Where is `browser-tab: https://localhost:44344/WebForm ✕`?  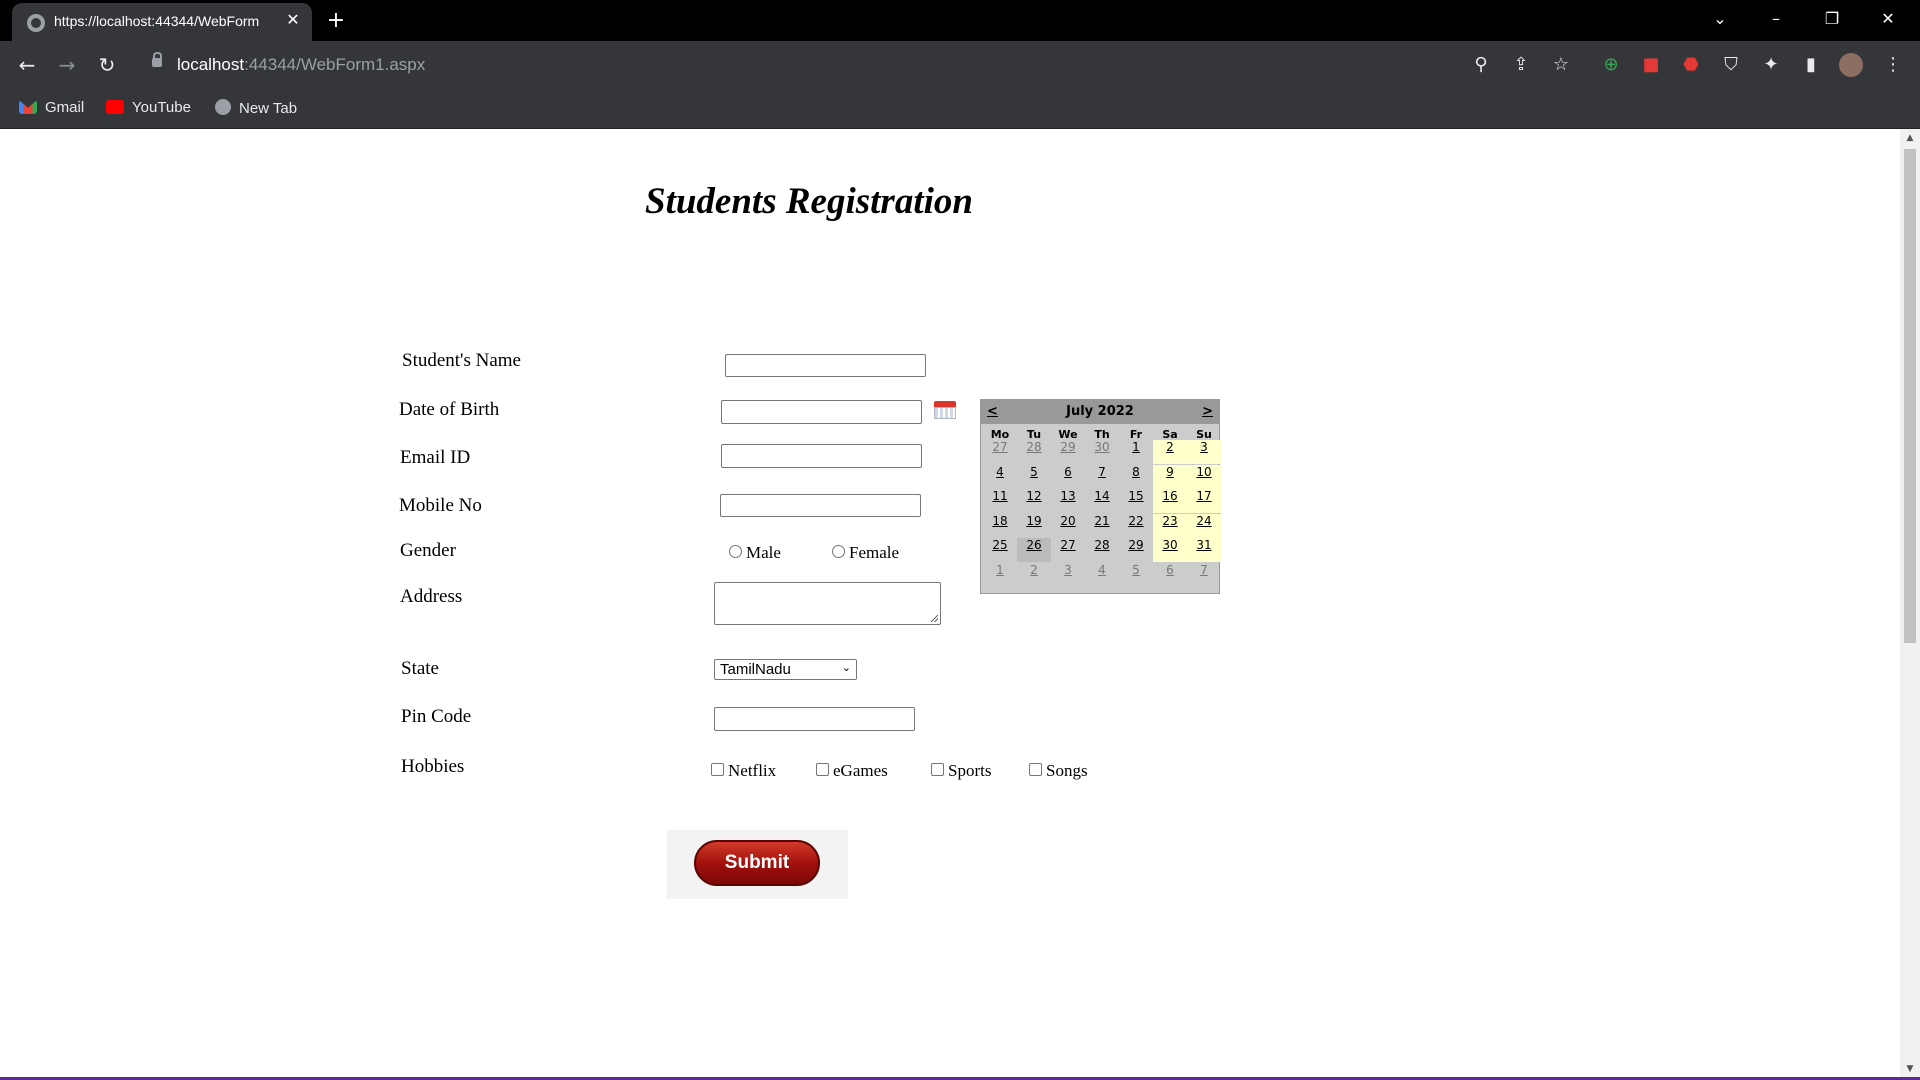 browser-tab: https://localhost:44344/WebForm ✕ is located at coordinates (162, 22).